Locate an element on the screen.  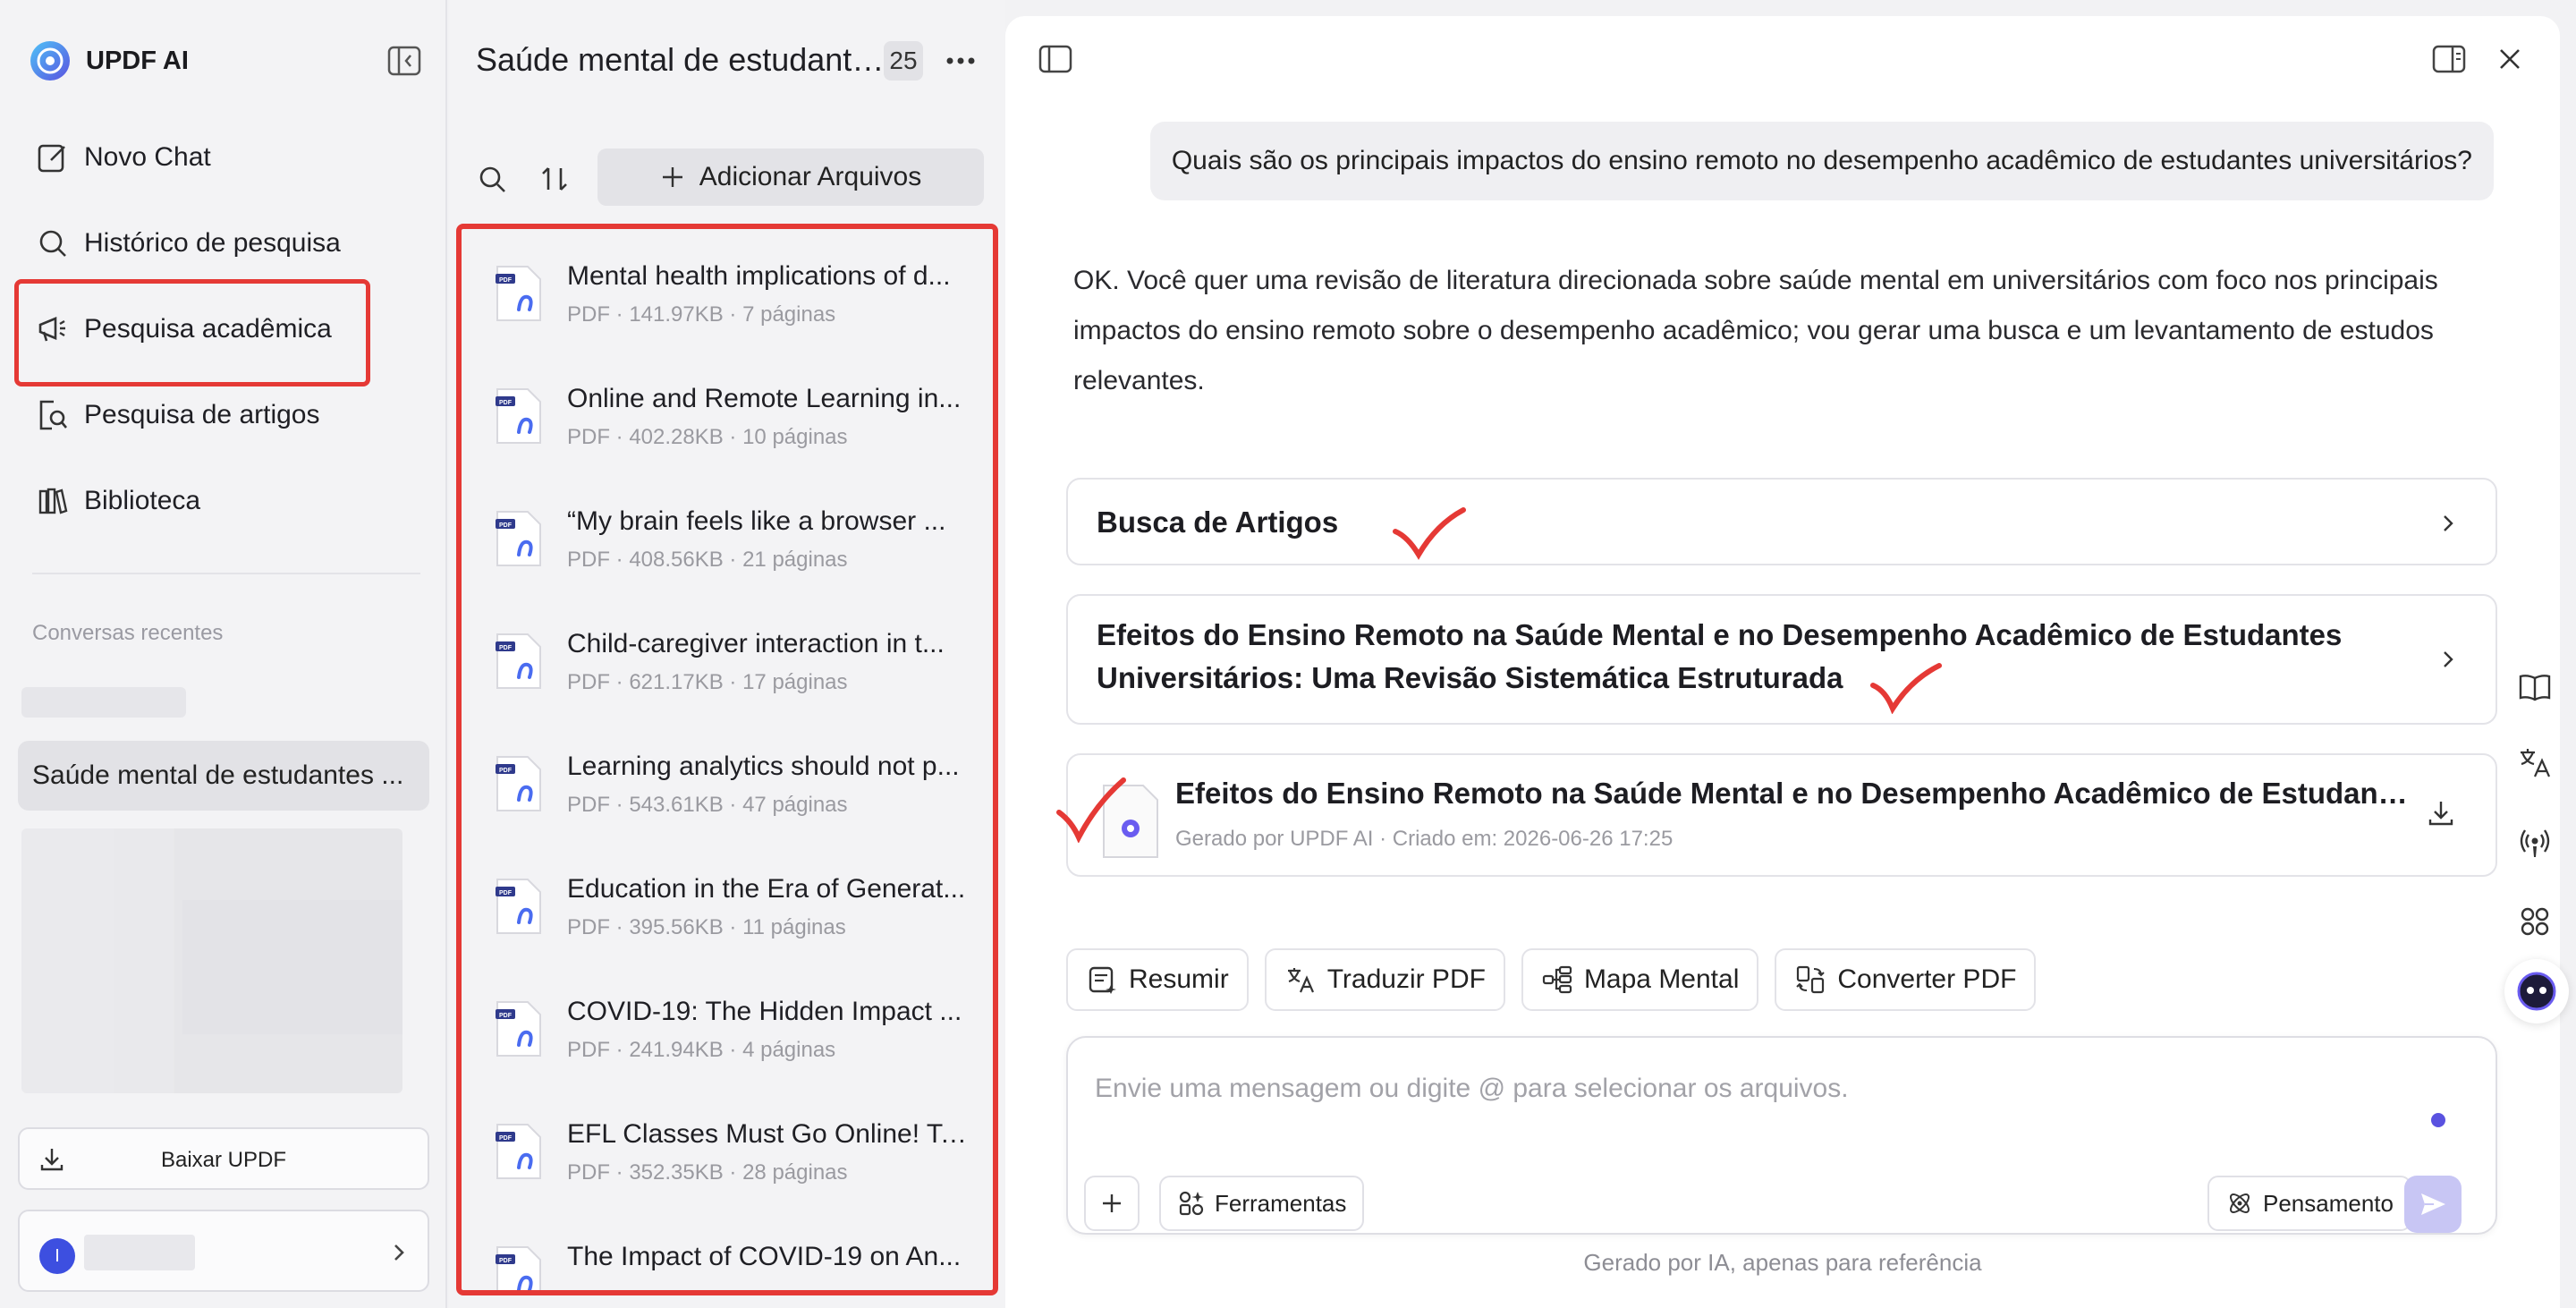
thinking-toggle: Pensamento is located at coordinates (2309, 1203).